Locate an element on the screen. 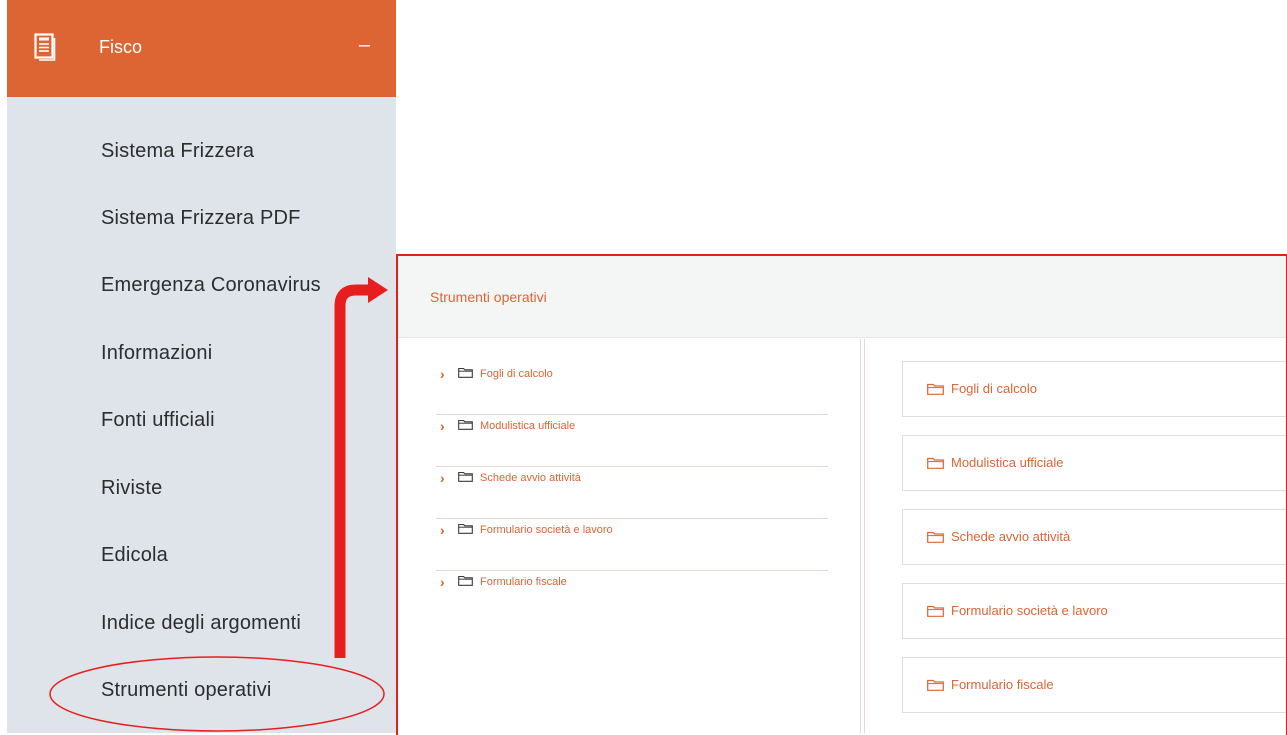 This screenshot has height=735, width=1287. sidebar-item-informazioni: Informazioni is located at coordinates (156, 353).